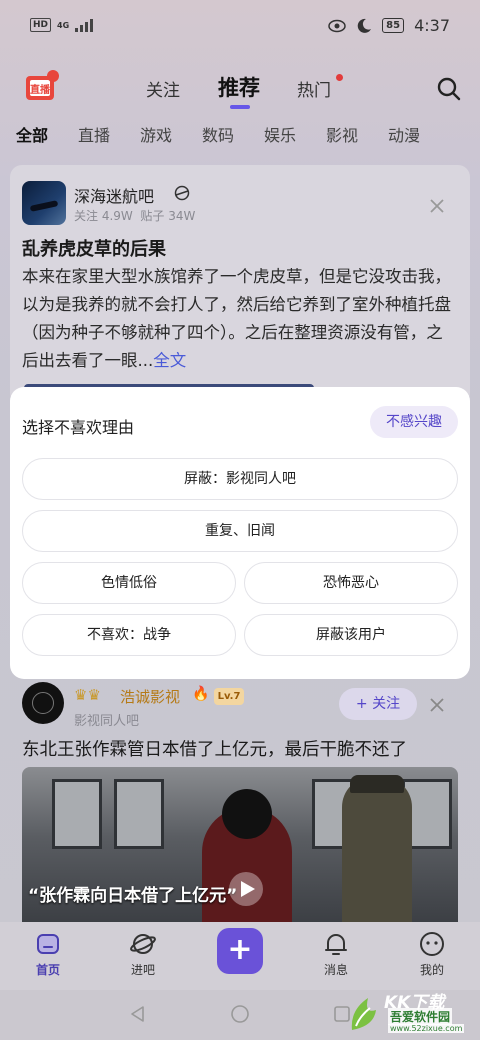  Describe the element at coordinates (363, 1014) in the screenshot. I see `watermark-logo-icon` at that location.